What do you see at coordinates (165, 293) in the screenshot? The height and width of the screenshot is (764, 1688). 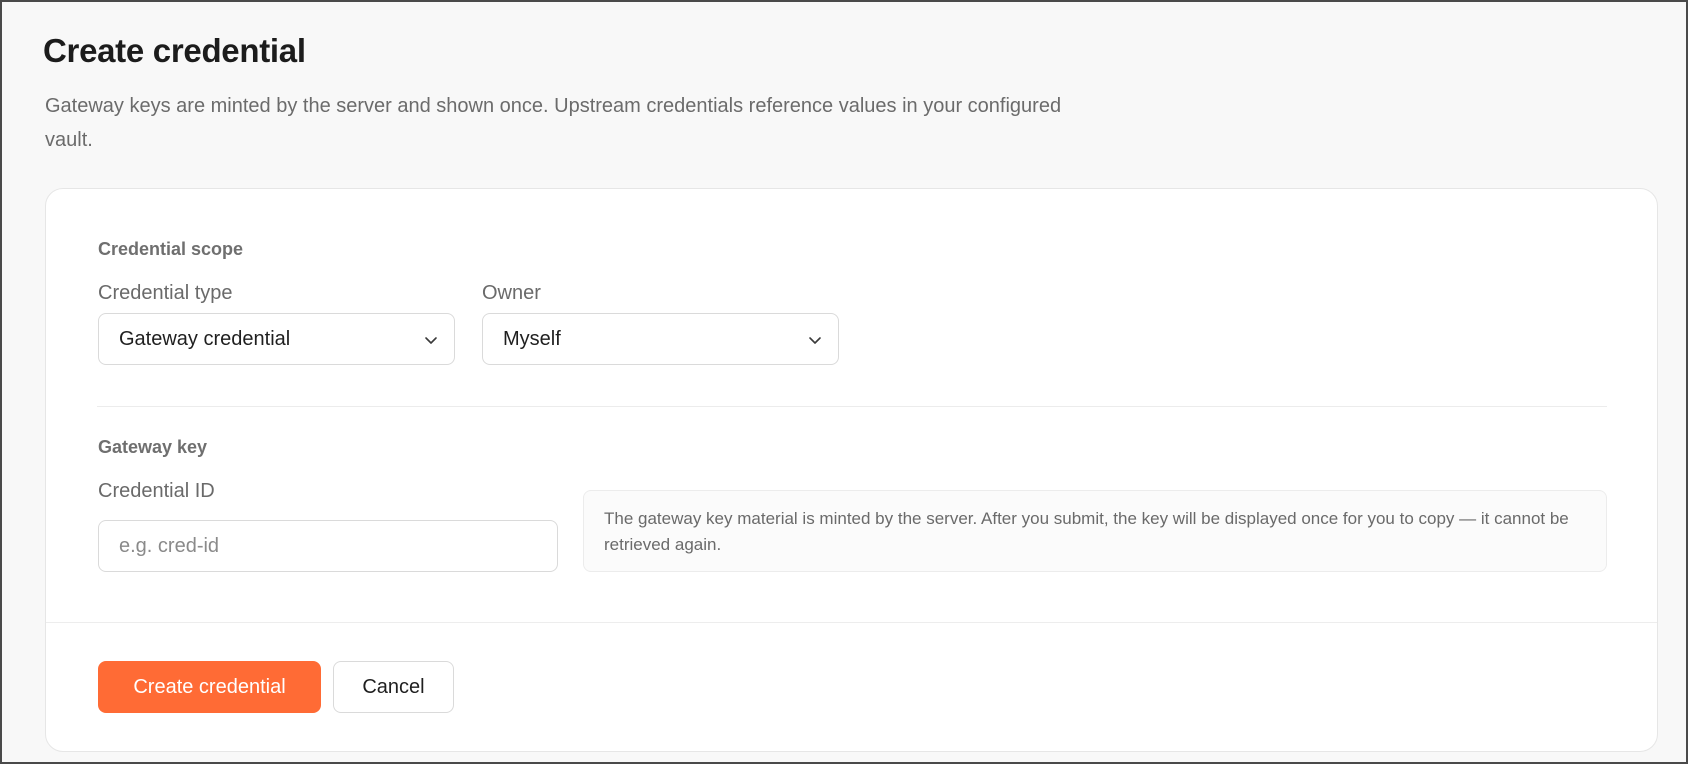 I see `credential-type-label: Credential type` at bounding box center [165, 293].